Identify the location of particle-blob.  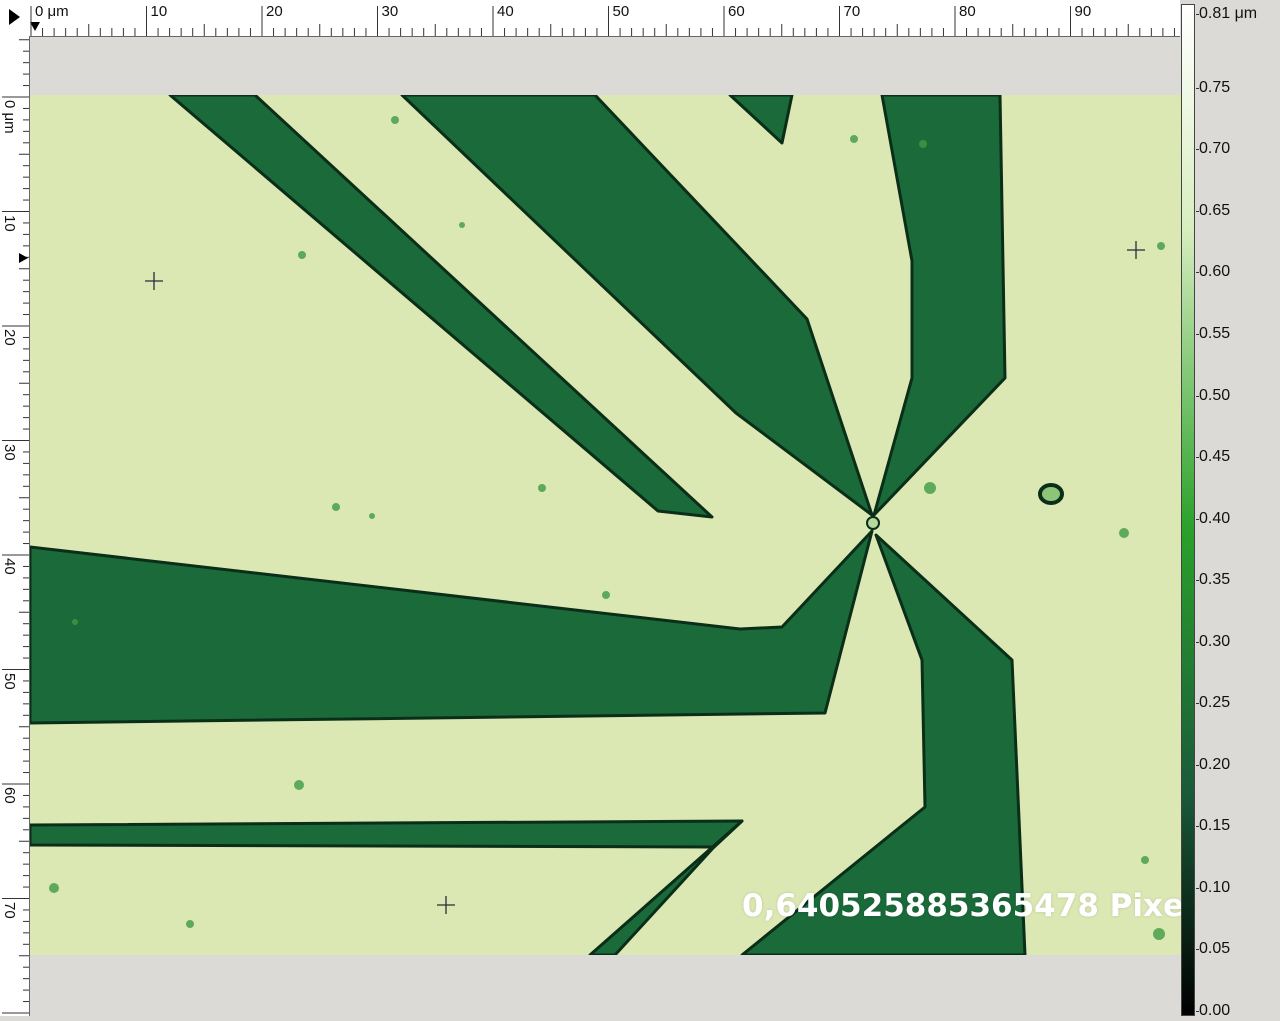
(1051, 494).